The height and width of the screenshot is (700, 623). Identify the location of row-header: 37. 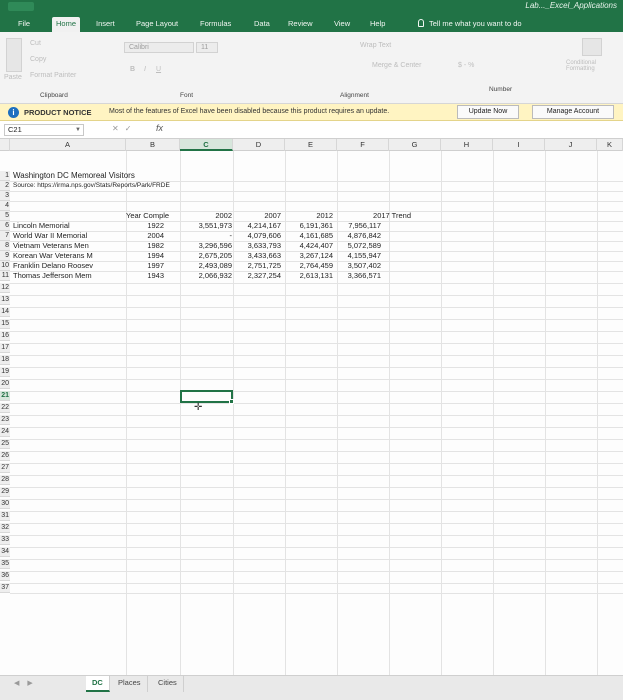
(5, 588).